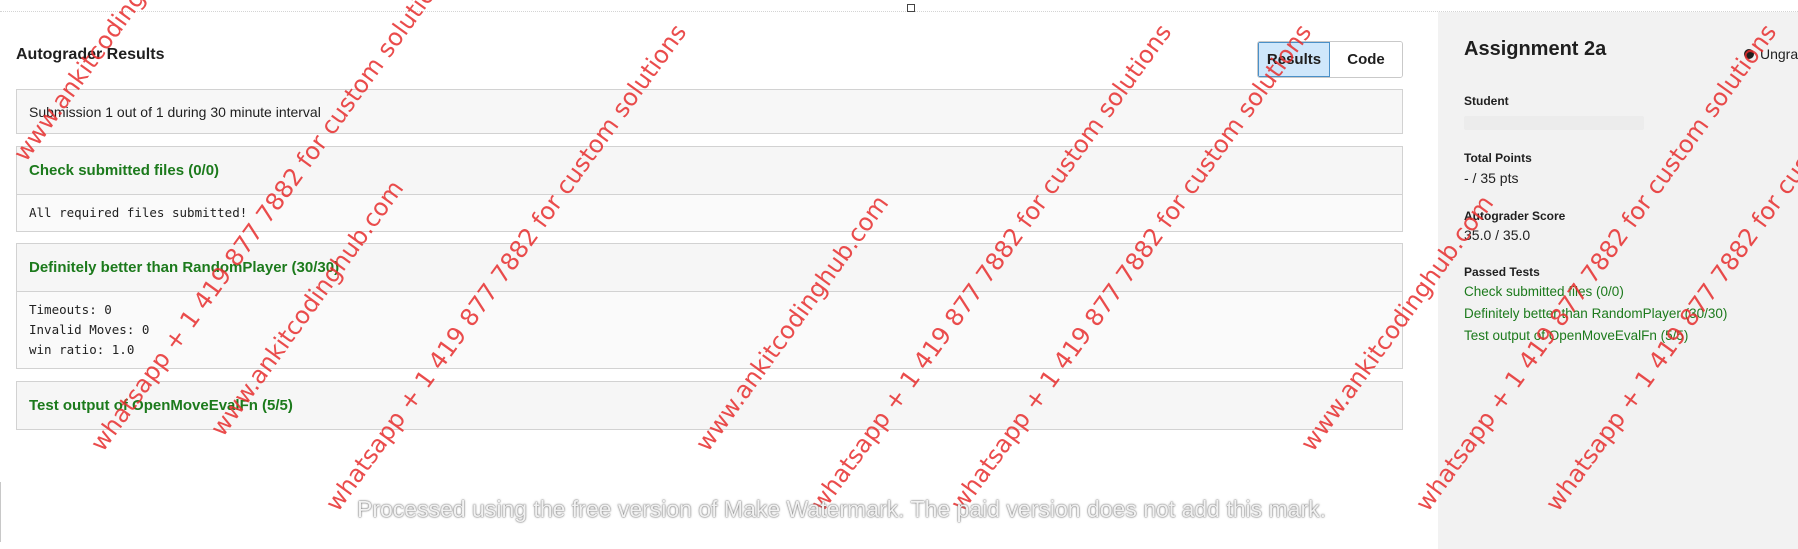 The width and height of the screenshot is (1798, 549). What do you see at coordinates (1498, 158) in the screenshot?
I see `total-points-label: Total Points` at bounding box center [1498, 158].